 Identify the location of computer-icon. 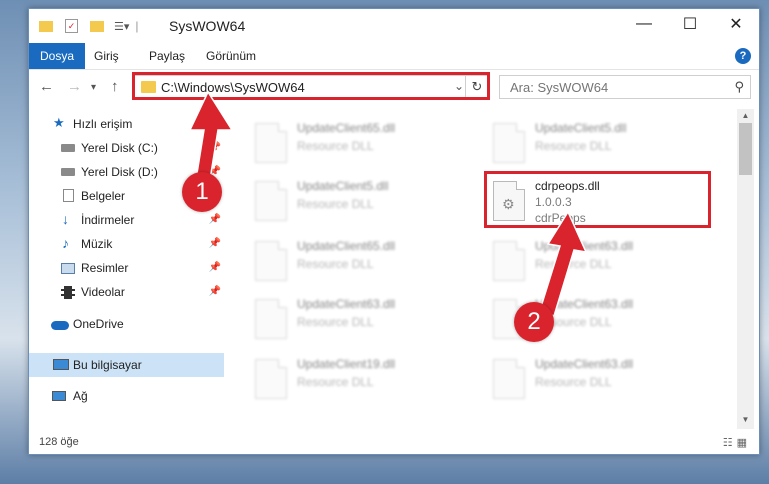
(61, 364).